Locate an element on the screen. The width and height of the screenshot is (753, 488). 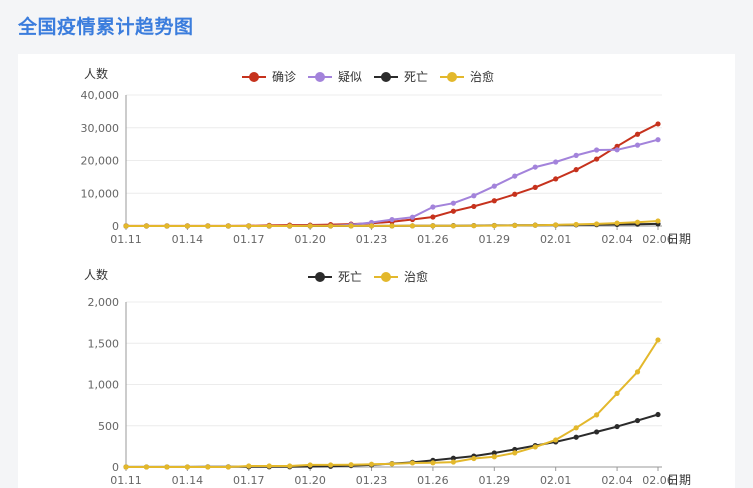
x-tick-label: 01.29 is located at coordinates (495, 239).